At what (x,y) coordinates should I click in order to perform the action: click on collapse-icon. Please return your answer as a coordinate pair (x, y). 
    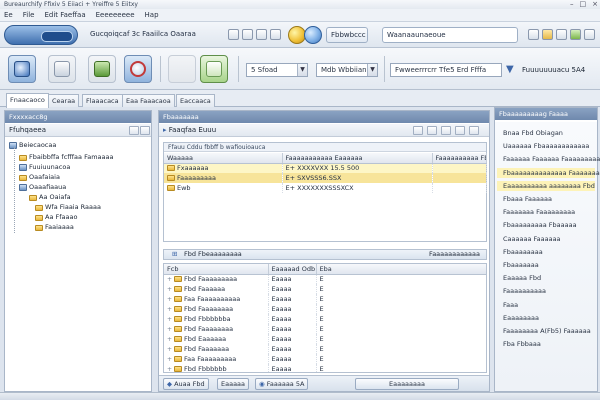
    Looking at the image, I should click on (134, 130).